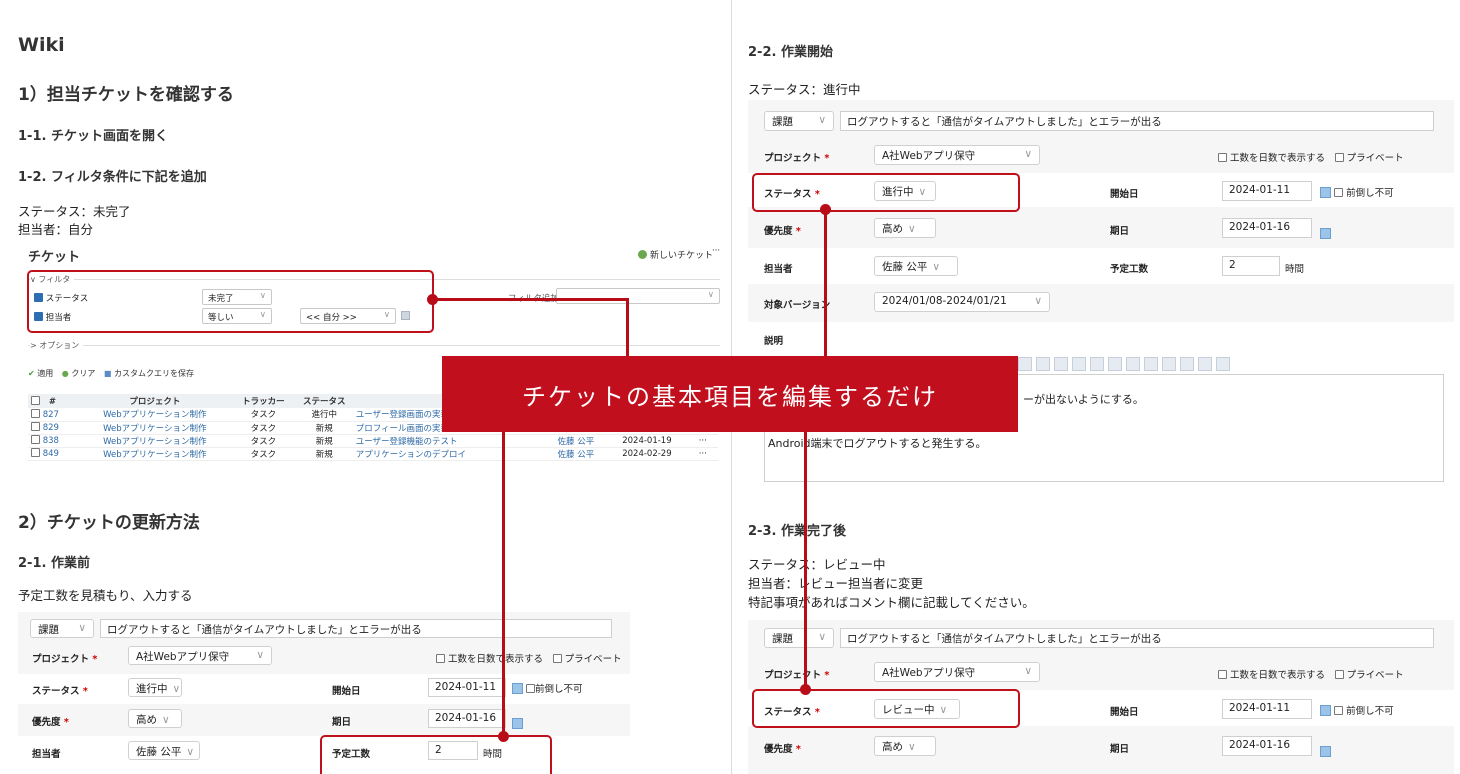 Image resolution: width=1460 pixels, height=774 pixels. I want to click on col-project: プロジェクト, so click(154, 401).